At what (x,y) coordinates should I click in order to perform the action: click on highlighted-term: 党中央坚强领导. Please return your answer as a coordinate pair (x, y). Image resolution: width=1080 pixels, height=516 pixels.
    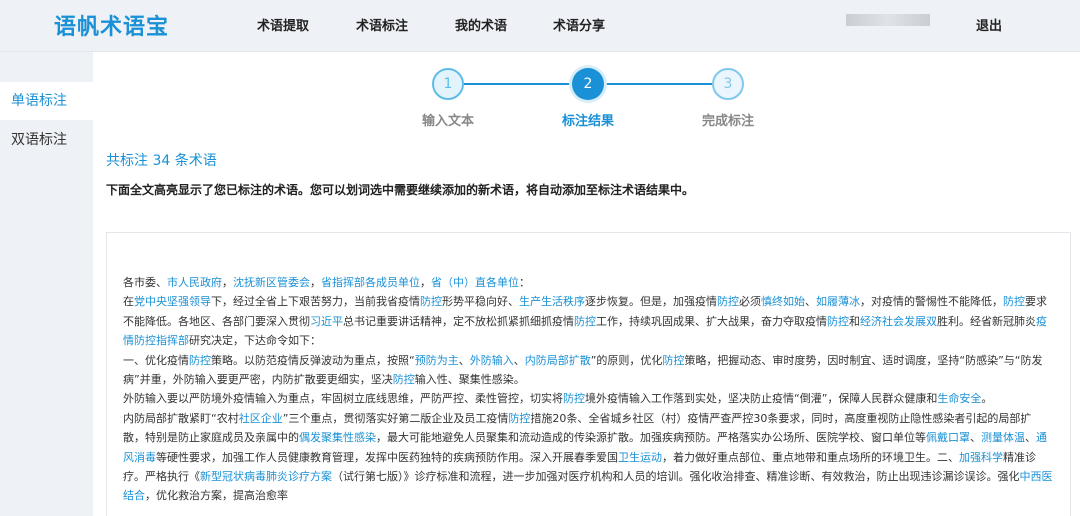
    Looking at the image, I should click on (172, 301).